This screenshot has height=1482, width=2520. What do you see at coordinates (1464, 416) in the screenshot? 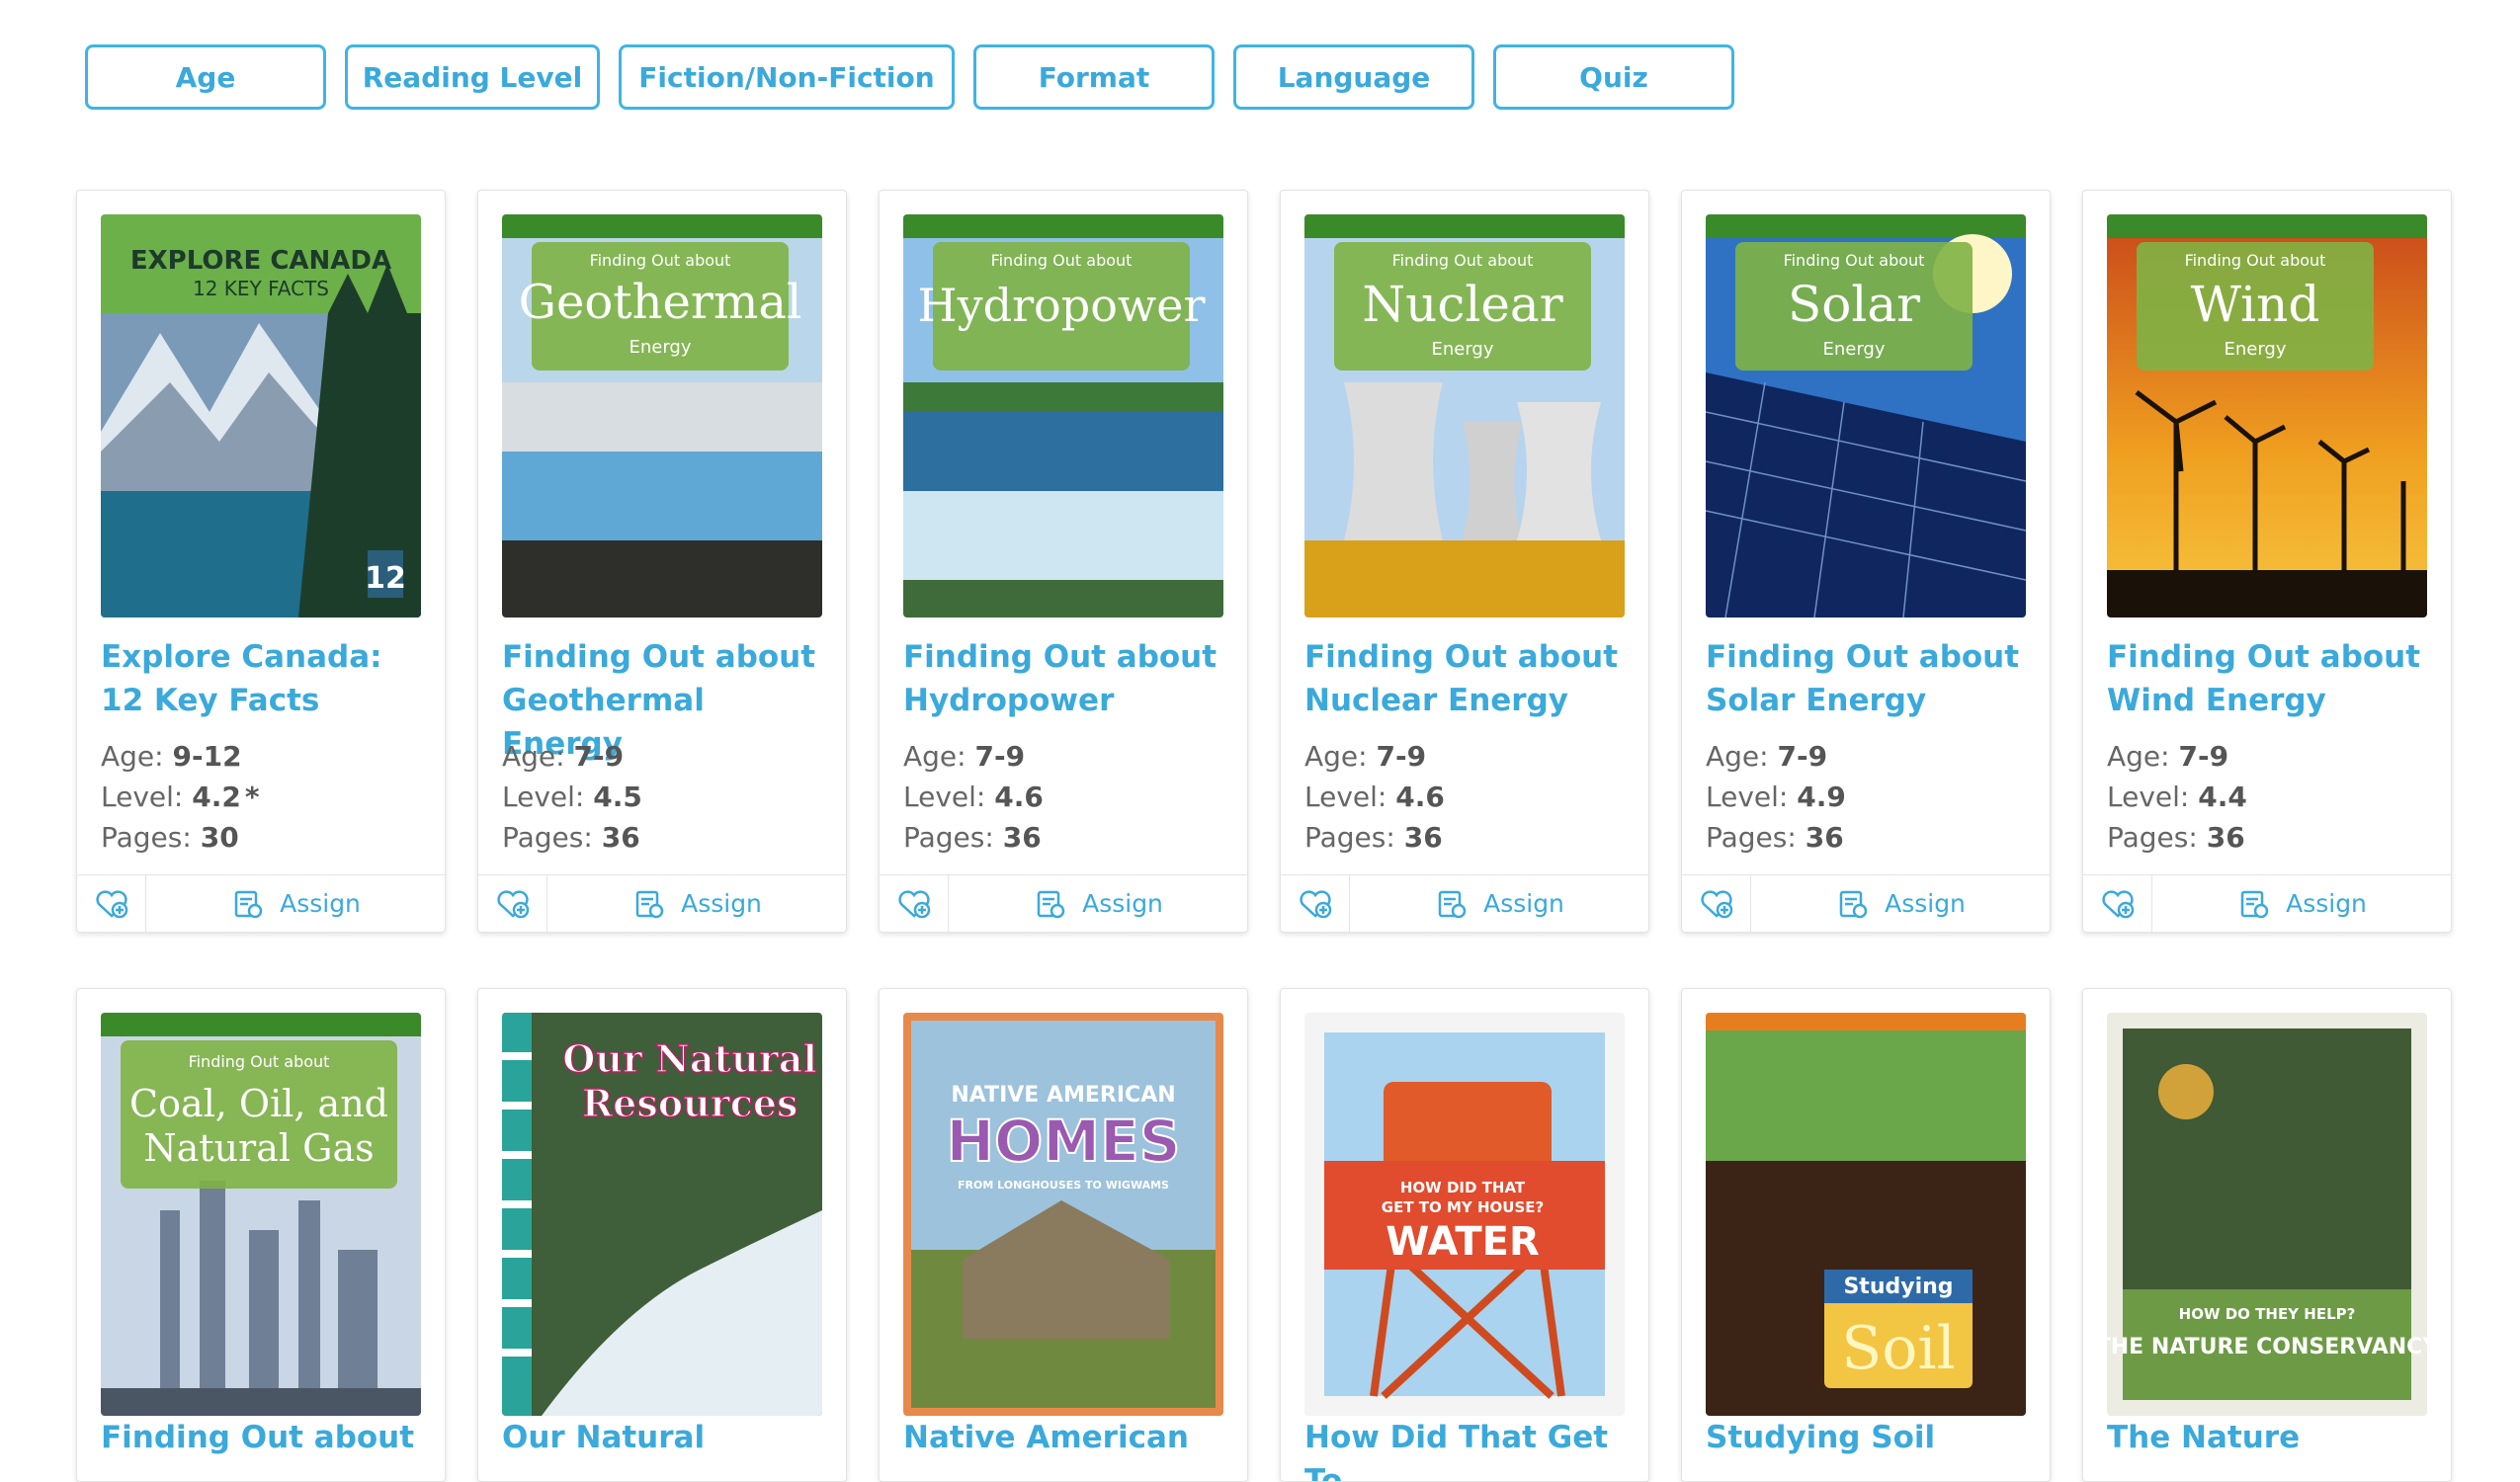
I see `book-cover: Finding Out about Nuclear Energy` at bounding box center [1464, 416].